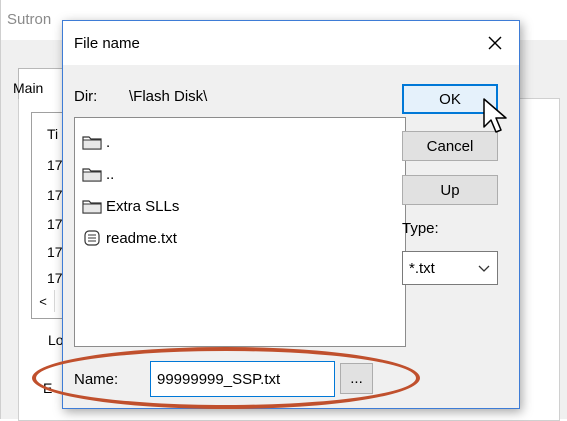 This screenshot has width=567, height=421. What do you see at coordinates (28, 88) in the screenshot?
I see `background-tab-label: Main` at bounding box center [28, 88].